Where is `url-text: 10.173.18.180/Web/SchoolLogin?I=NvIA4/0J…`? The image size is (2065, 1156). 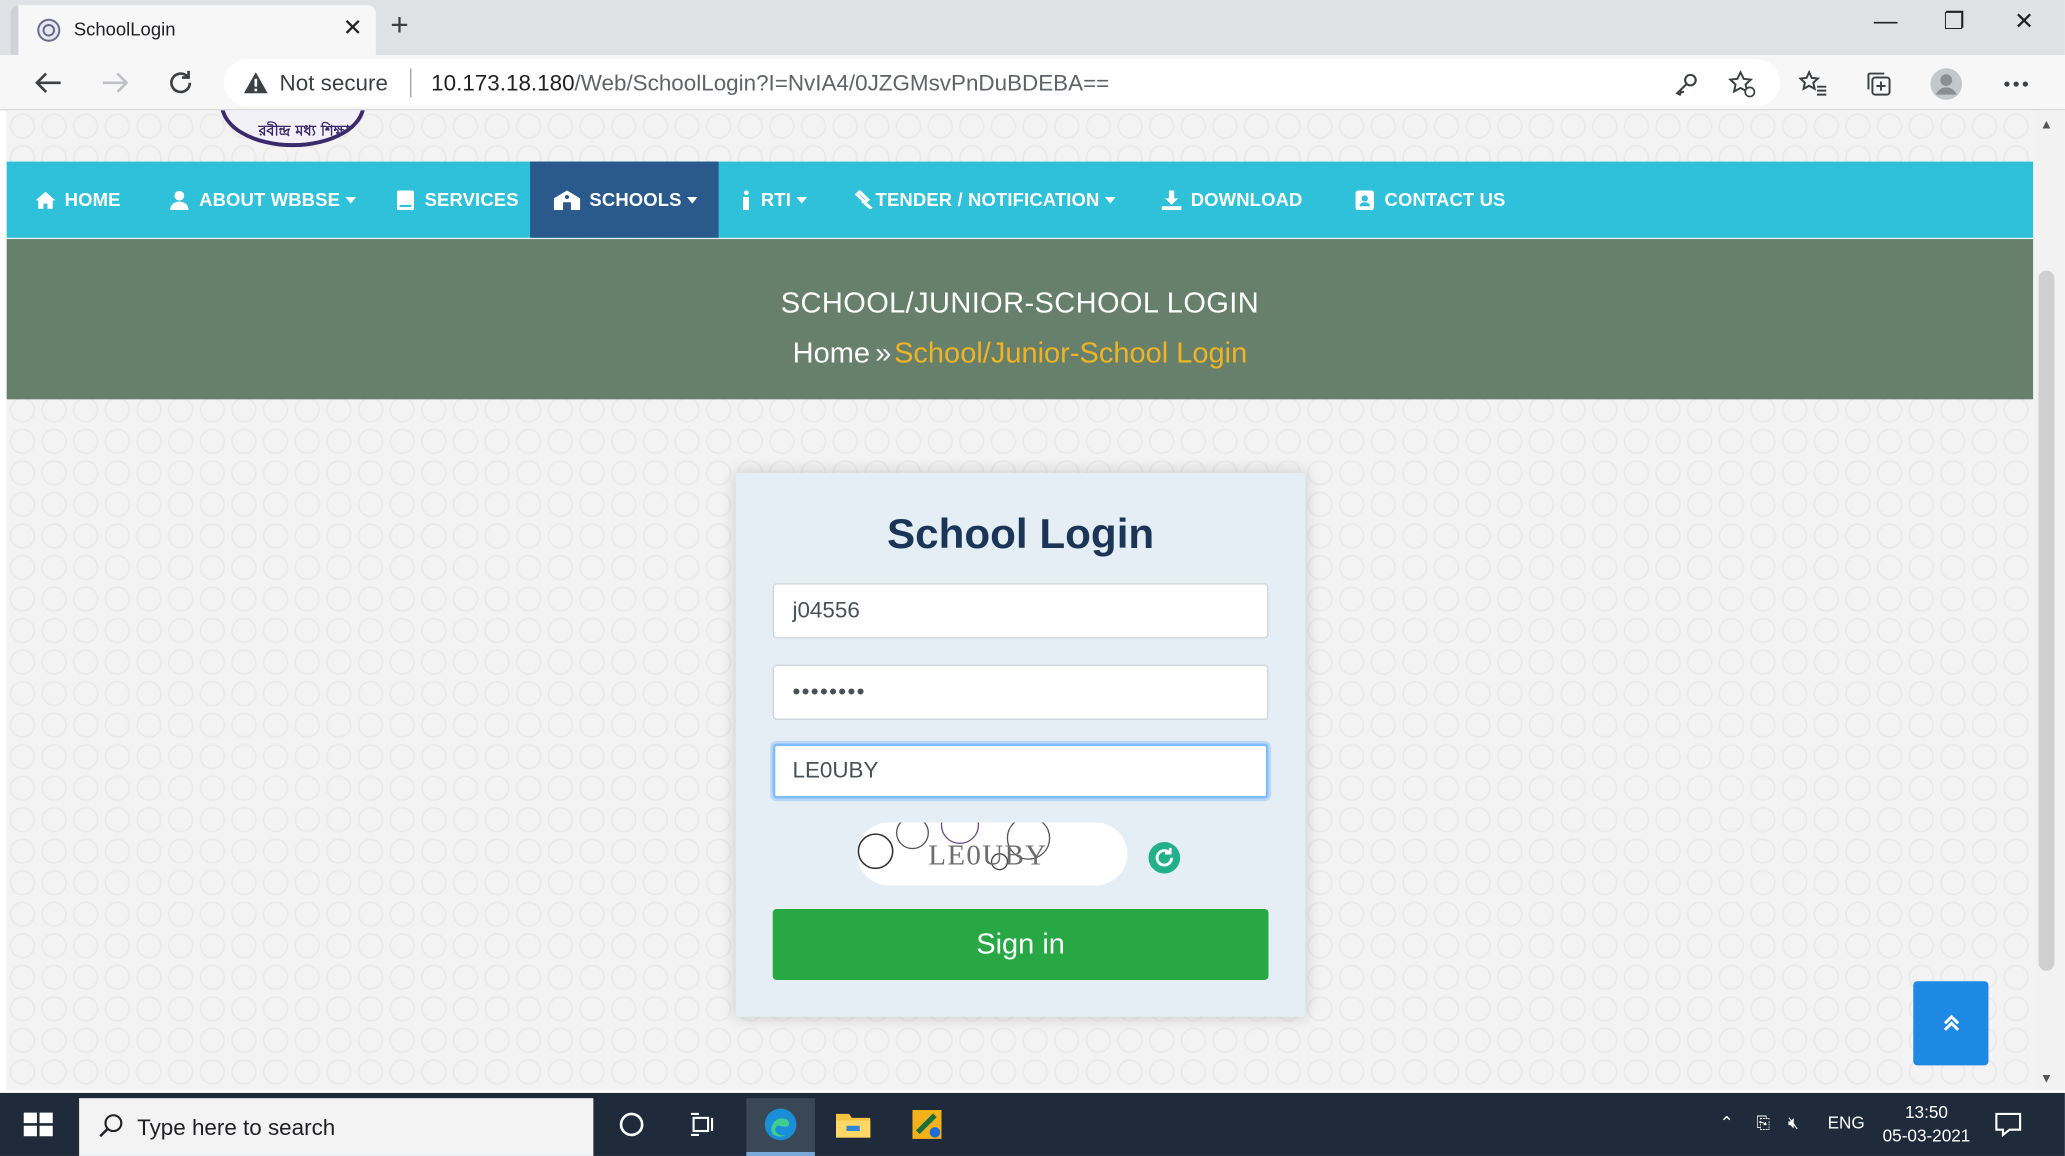 url-text: 10.173.18.180/Web/SchoolLogin?I=NvIA4/0J… is located at coordinates (770, 84).